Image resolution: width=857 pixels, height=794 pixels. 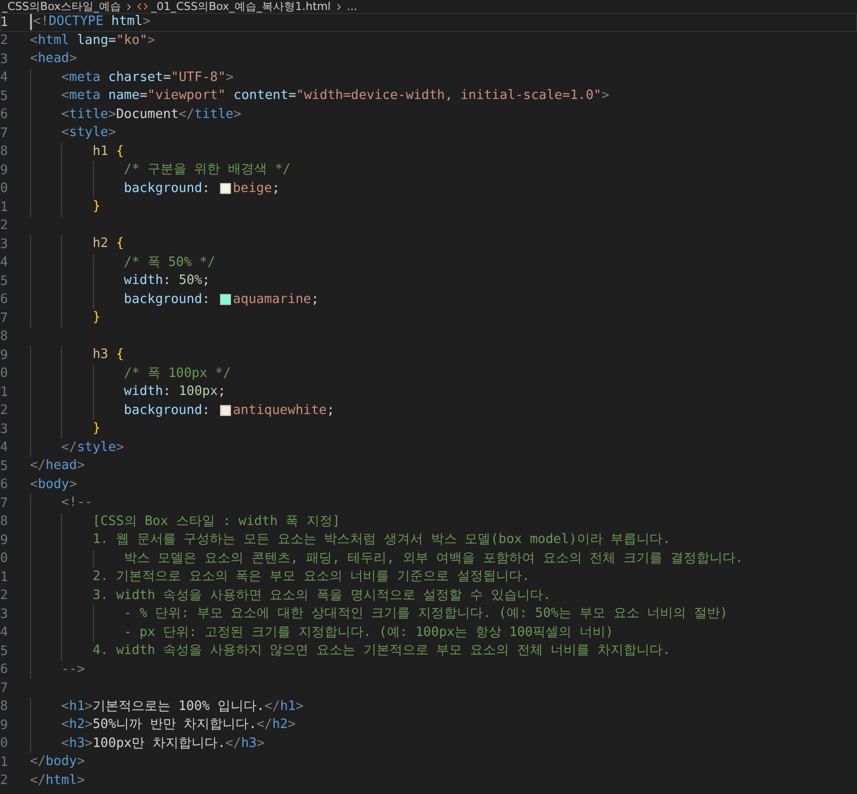 I want to click on code-text: </body>, so click(x=57, y=762).